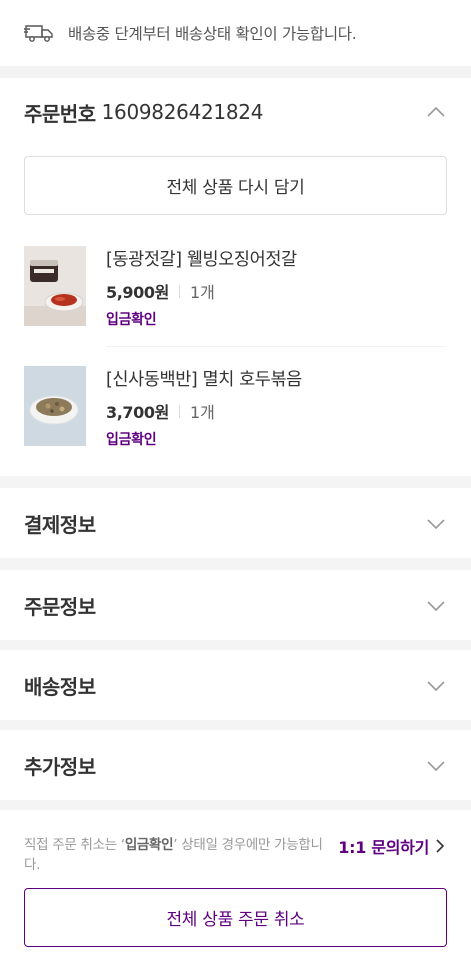  I want to click on order-item: [동광젓갈] 웰빙오징어젓갈 5,900원 1개 입금확인, so click(235, 296).